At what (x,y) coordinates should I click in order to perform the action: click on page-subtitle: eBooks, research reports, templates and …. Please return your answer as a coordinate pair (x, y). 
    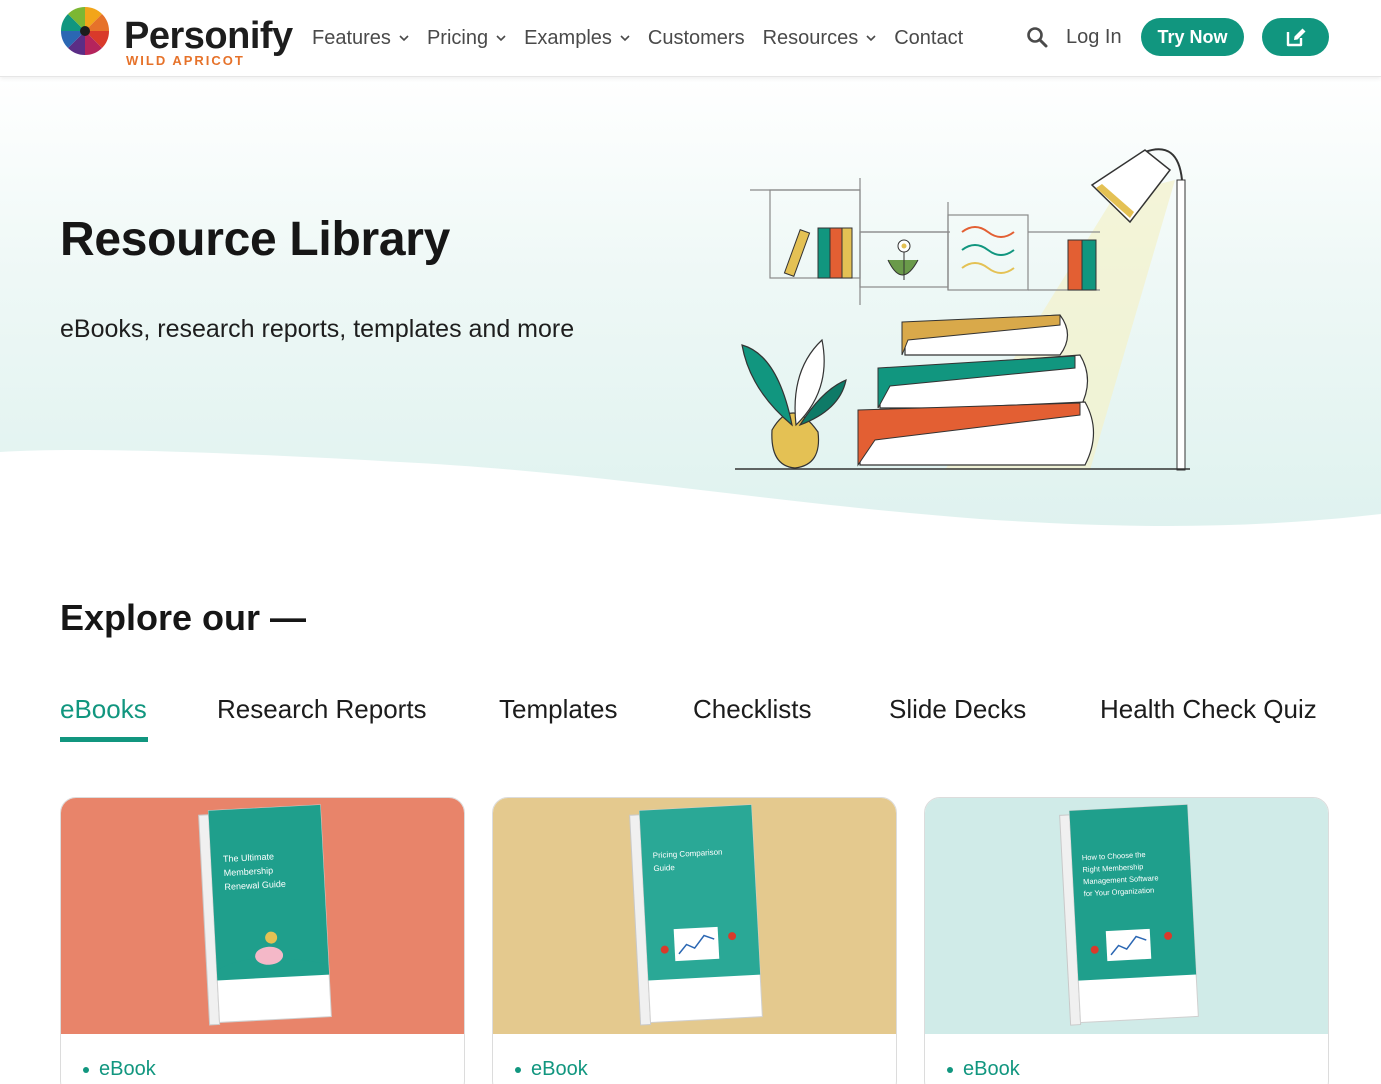
    Looking at the image, I should click on (317, 329).